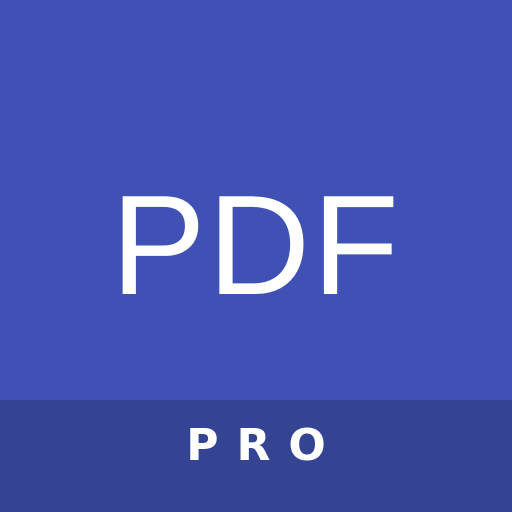 This screenshot has width=512, height=512. What do you see at coordinates (265, 445) in the screenshot?
I see `pro-badge-label: PRO` at bounding box center [265, 445].